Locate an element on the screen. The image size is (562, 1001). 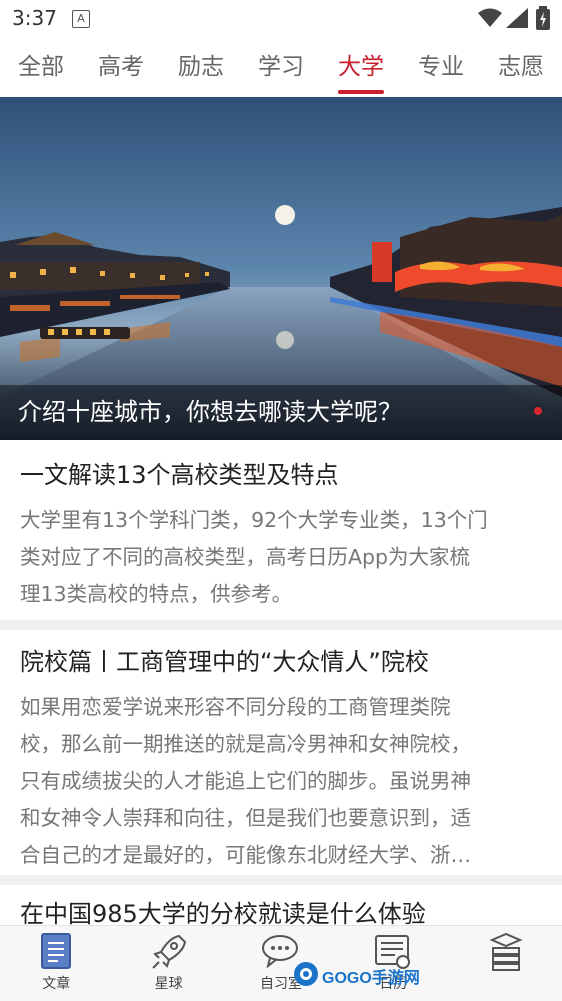
wifi-icon is located at coordinates (490, 17).